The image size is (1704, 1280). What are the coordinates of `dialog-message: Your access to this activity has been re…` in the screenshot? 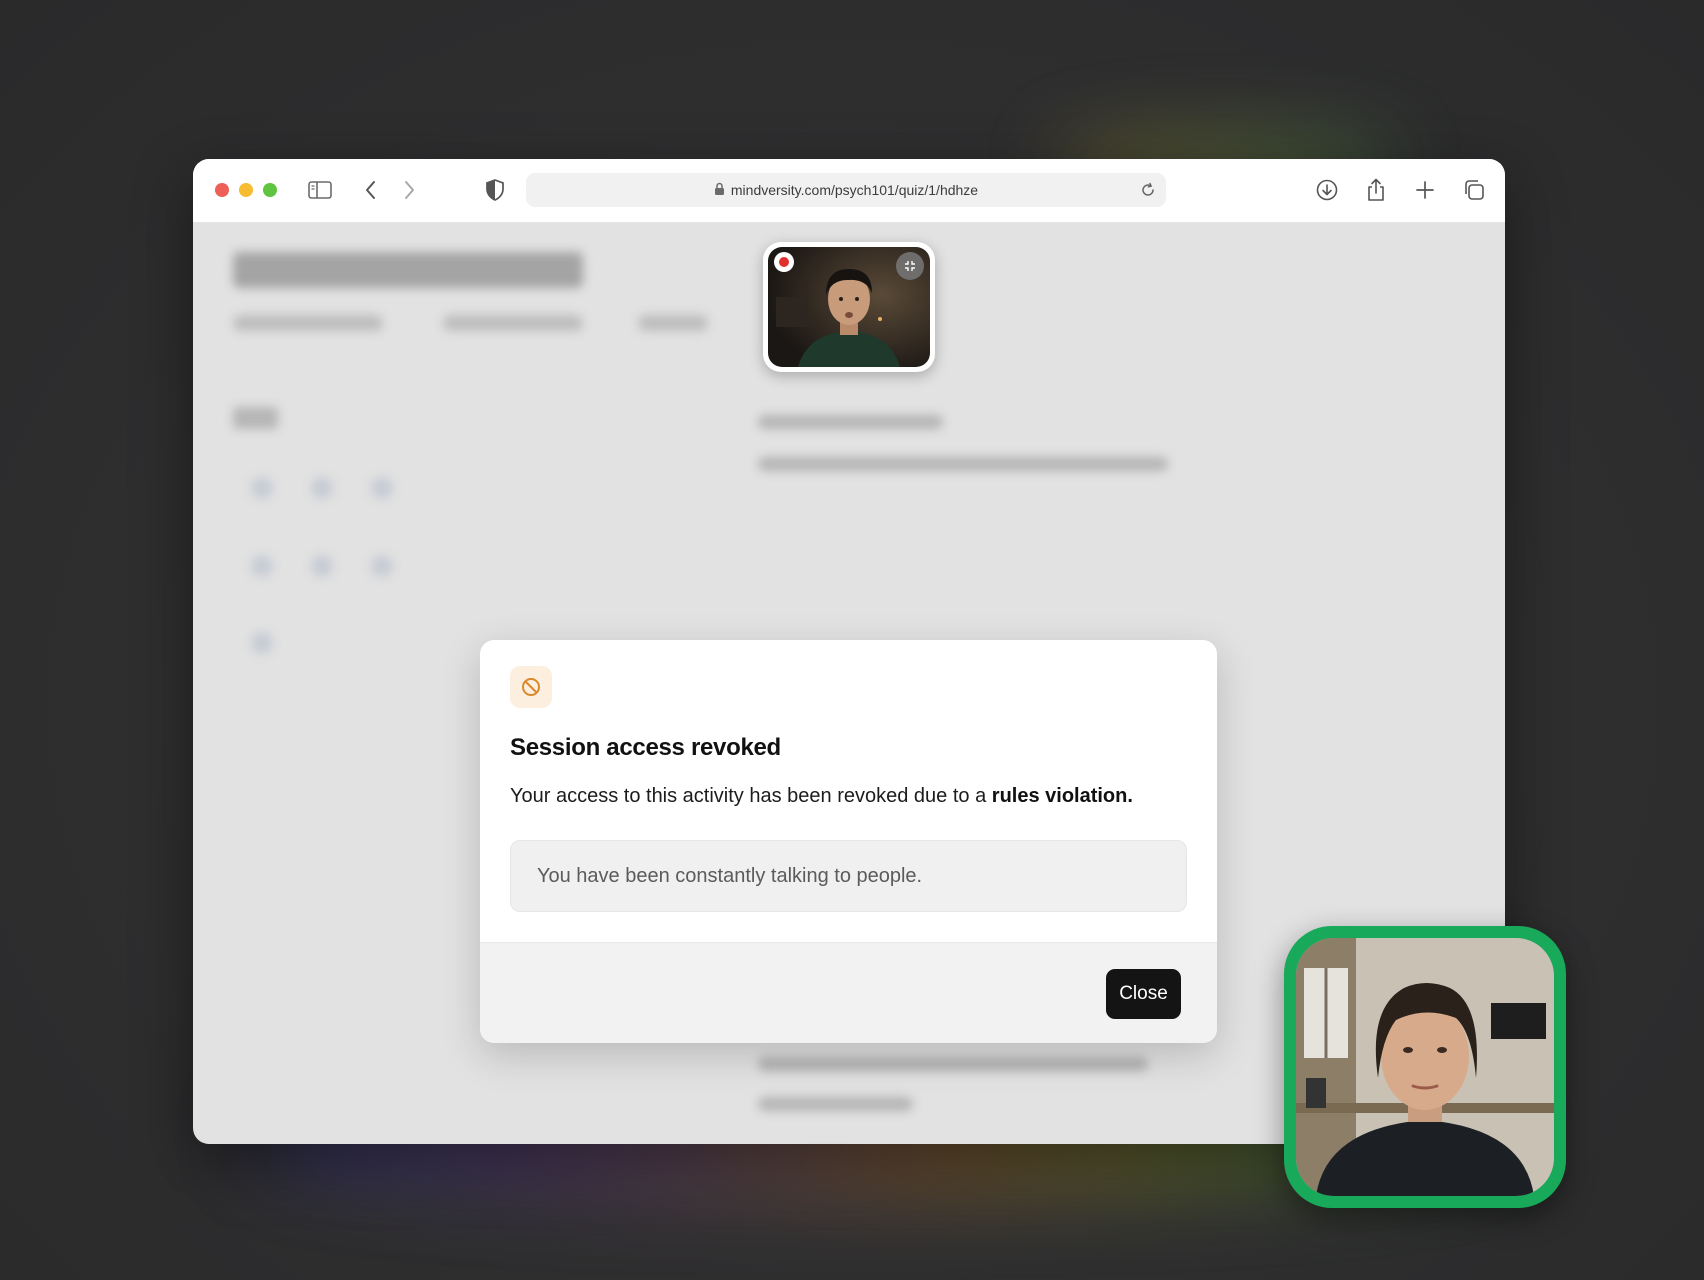 It's located at (821, 796).